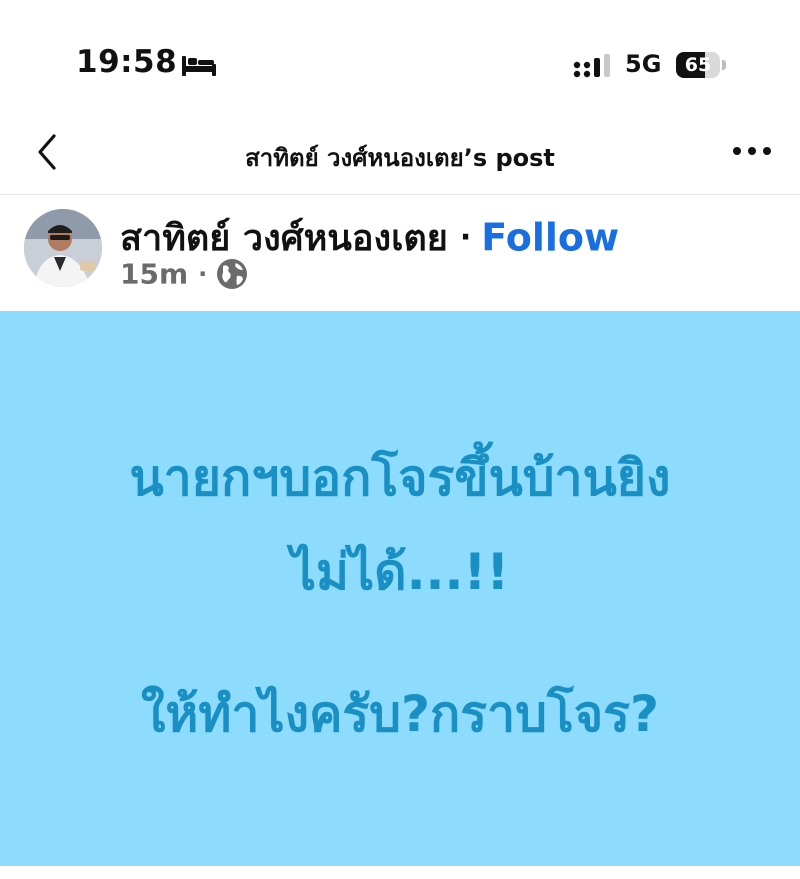  What do you see at coordinates (47, 152) in the screenshot?
I see `back-chevron-icon` at bounding box center [47, 152].